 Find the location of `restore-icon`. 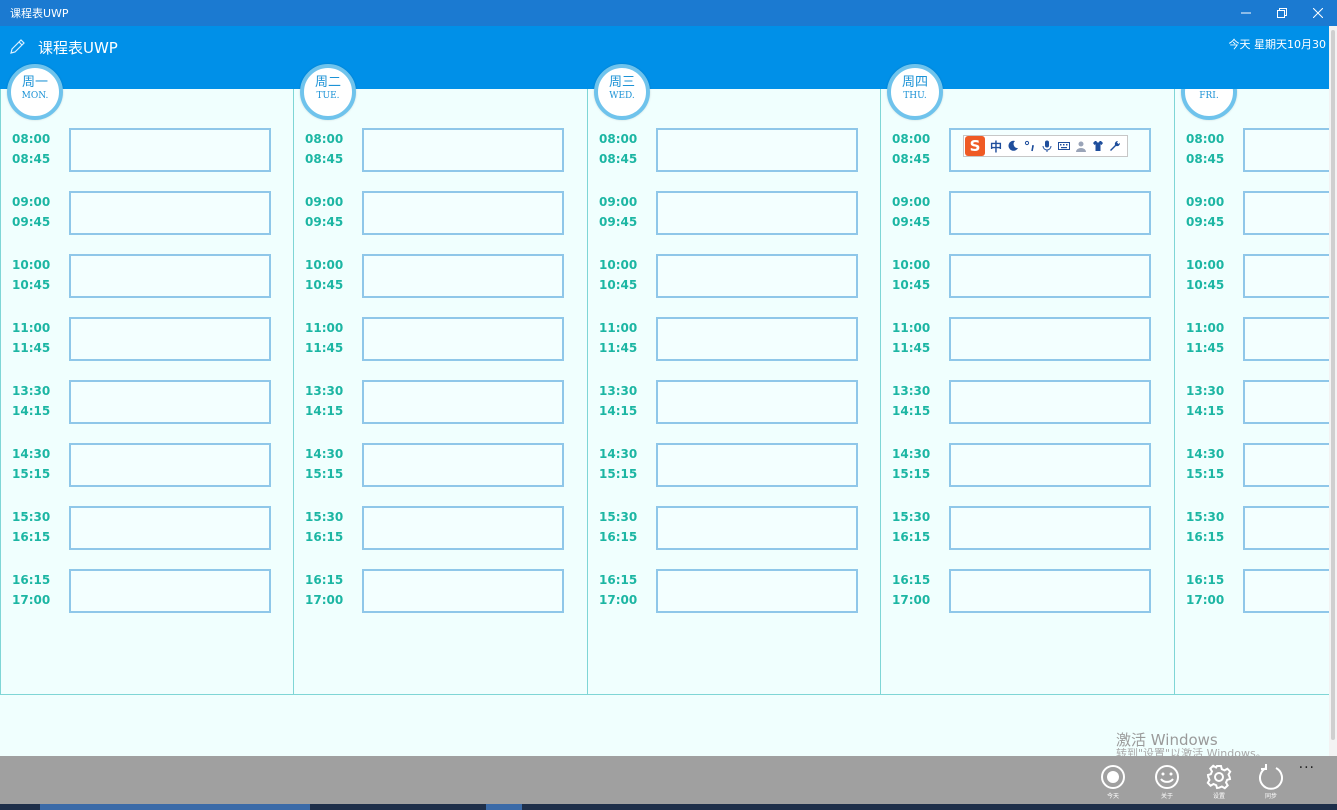

restore-icon is located at coordinates (1282, 13).